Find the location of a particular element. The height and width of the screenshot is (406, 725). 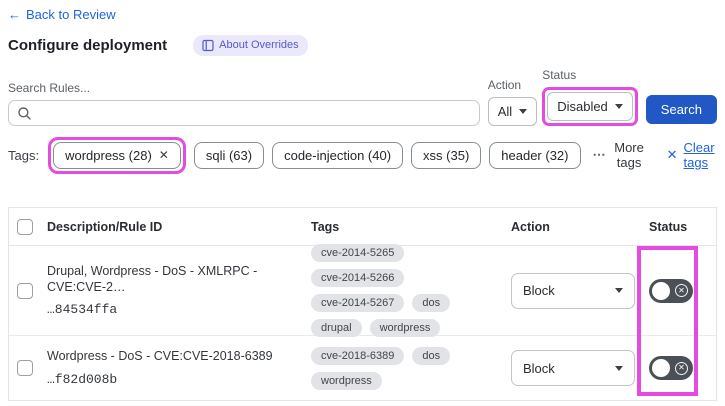

about-overrides-label: About Overrides is located at coordinates (259, 45).